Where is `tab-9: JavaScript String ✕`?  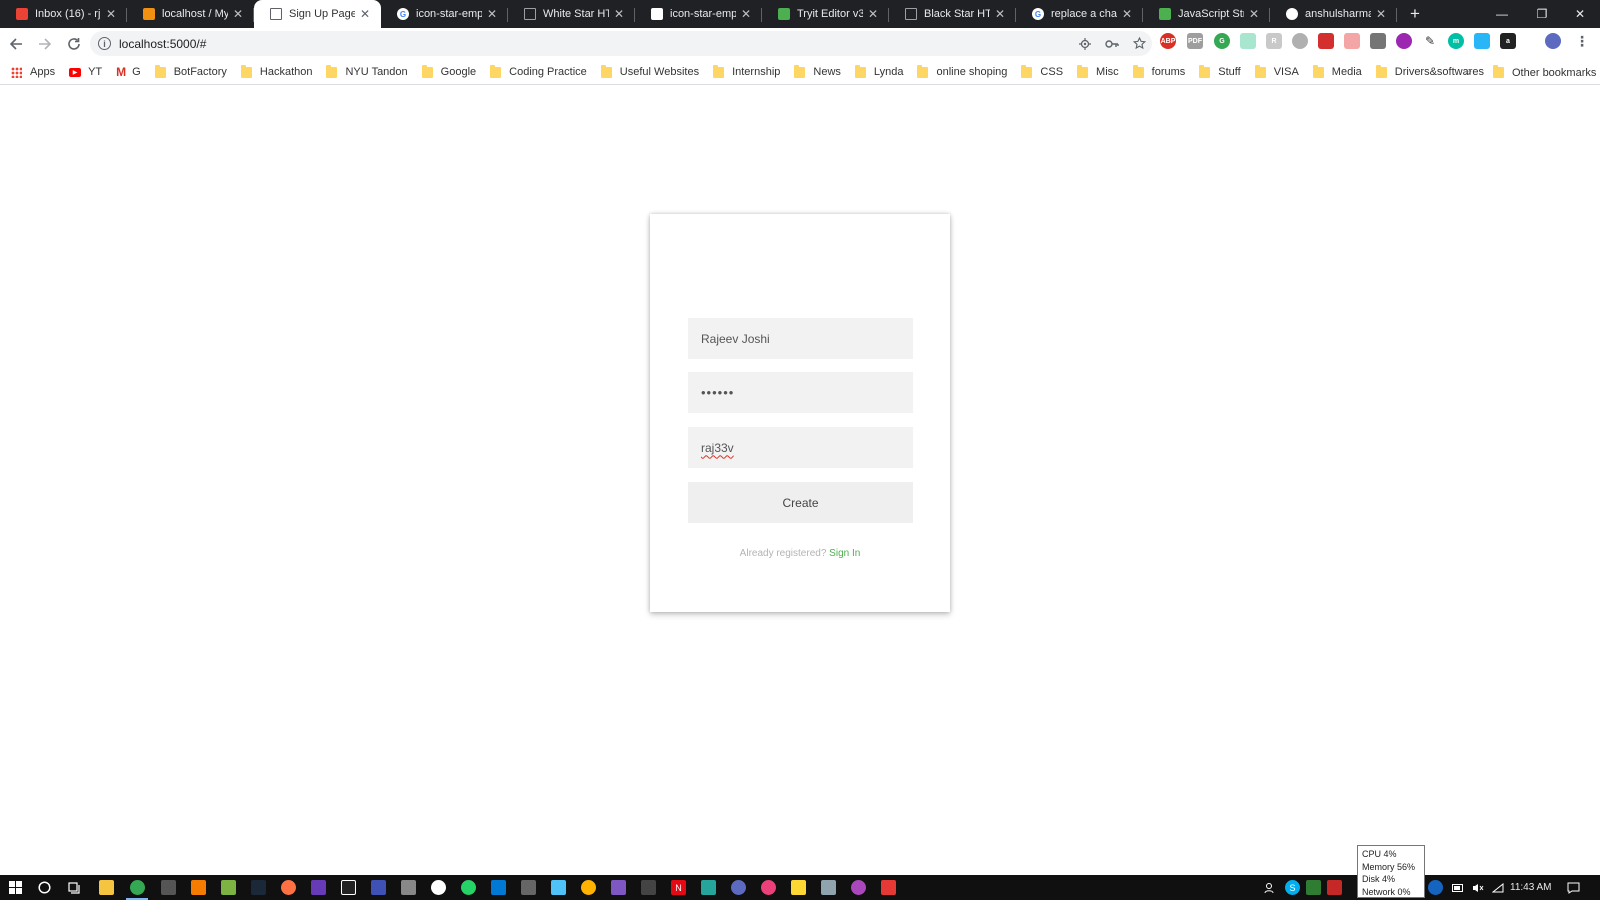
tab-9: JavaScript String ✕ is located at coordinates (1206, 14).